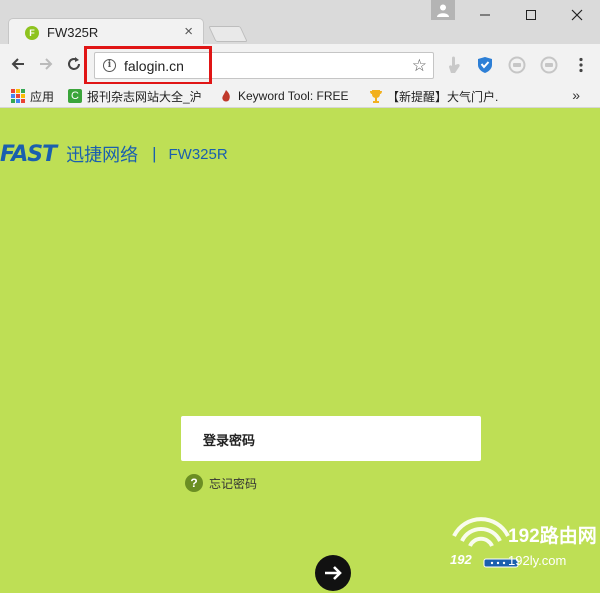  What do you see at coordinates (443, 96) in the screenshot?
I see `bookmark-label: 【新提醒】大气门户.` at bounding box center [443, 96].